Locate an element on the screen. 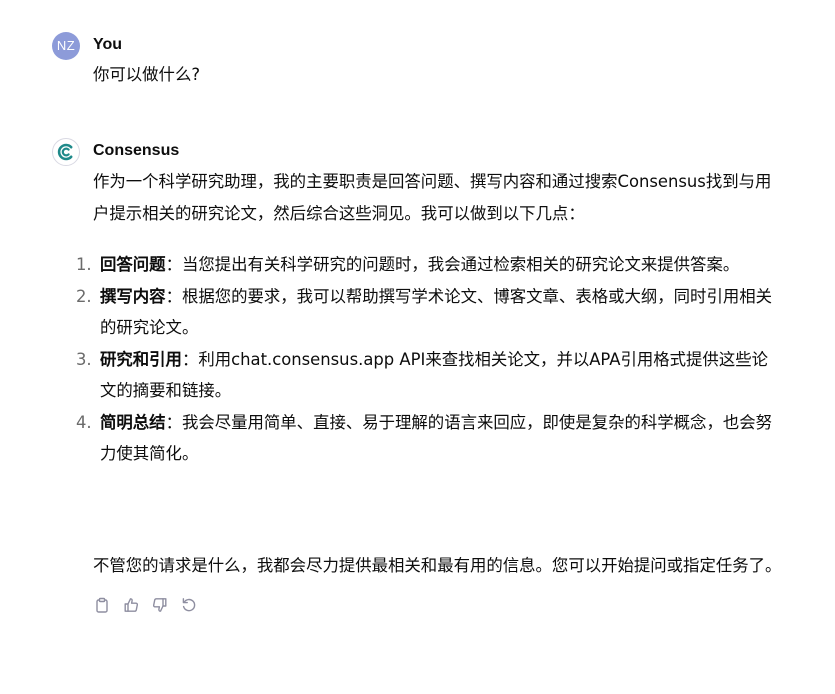 The height and width of the screenshot is (694, 835). copy-icon is located at coordinates (101, 605).